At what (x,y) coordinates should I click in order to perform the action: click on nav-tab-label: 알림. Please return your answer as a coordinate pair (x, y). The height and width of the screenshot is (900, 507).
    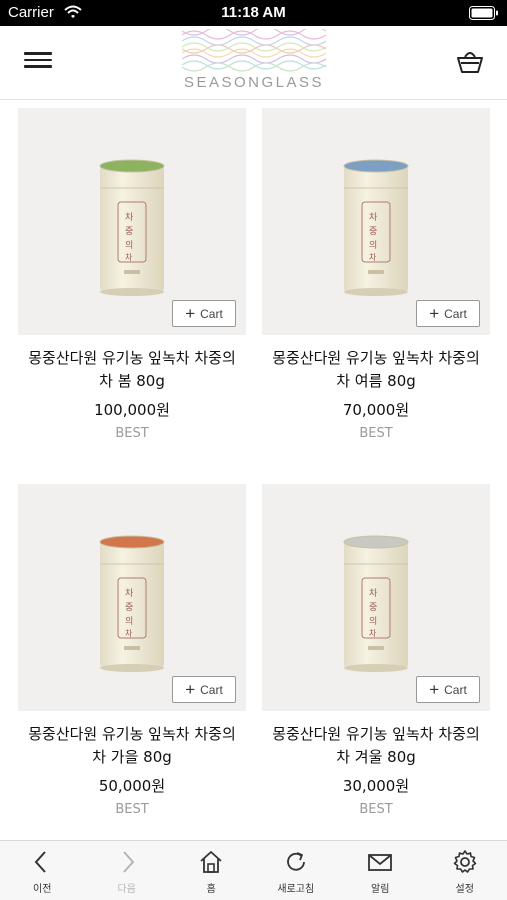
    Looking at the image, I should click on (380, 889).